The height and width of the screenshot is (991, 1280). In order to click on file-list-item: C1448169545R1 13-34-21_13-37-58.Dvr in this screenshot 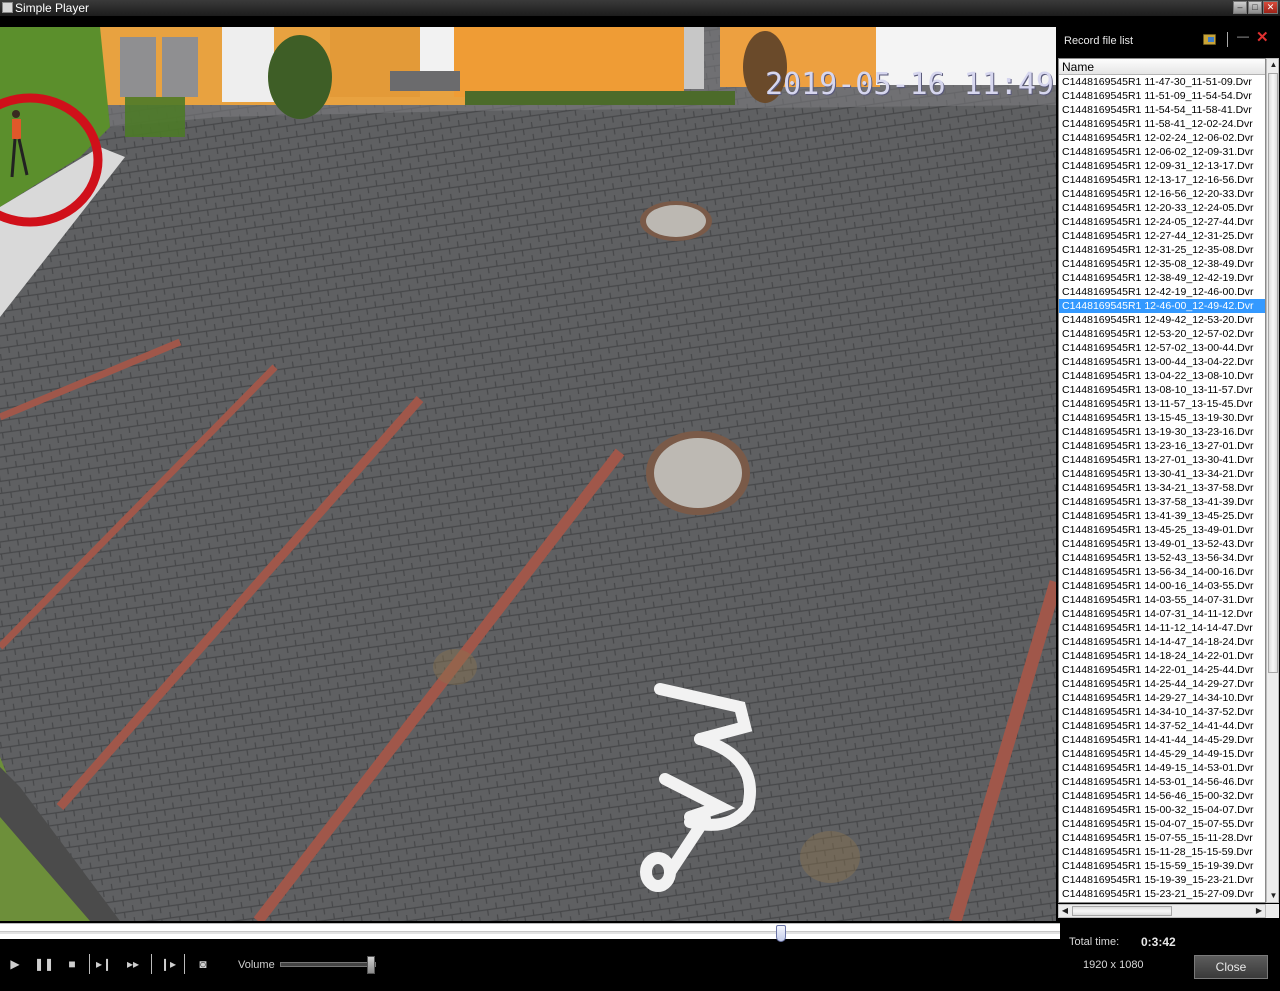, I will do `click(1162, 488)`.